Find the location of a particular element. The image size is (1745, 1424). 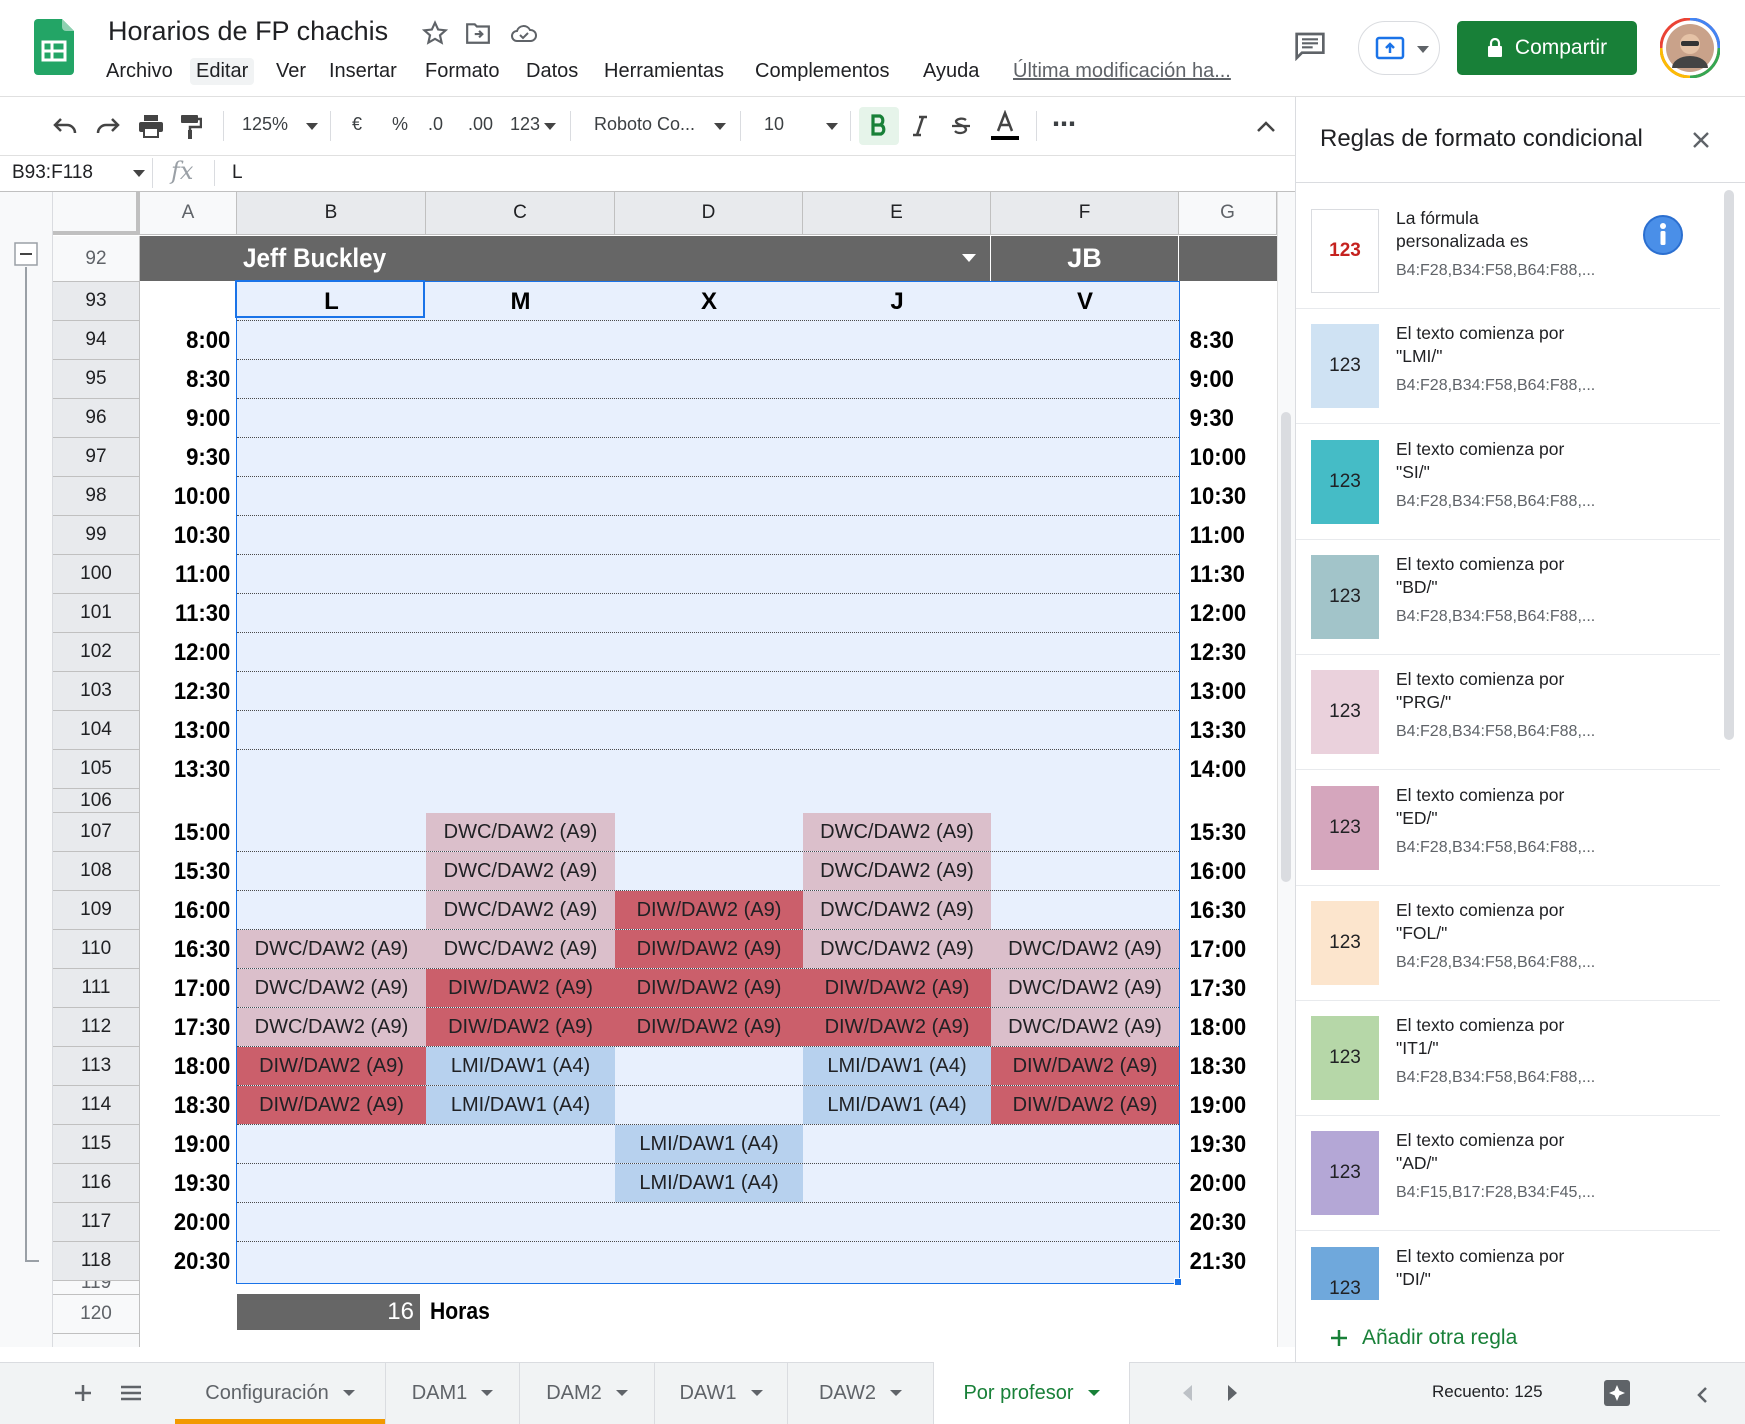

menu-ver: Ver is located at coordinates (291, 71).